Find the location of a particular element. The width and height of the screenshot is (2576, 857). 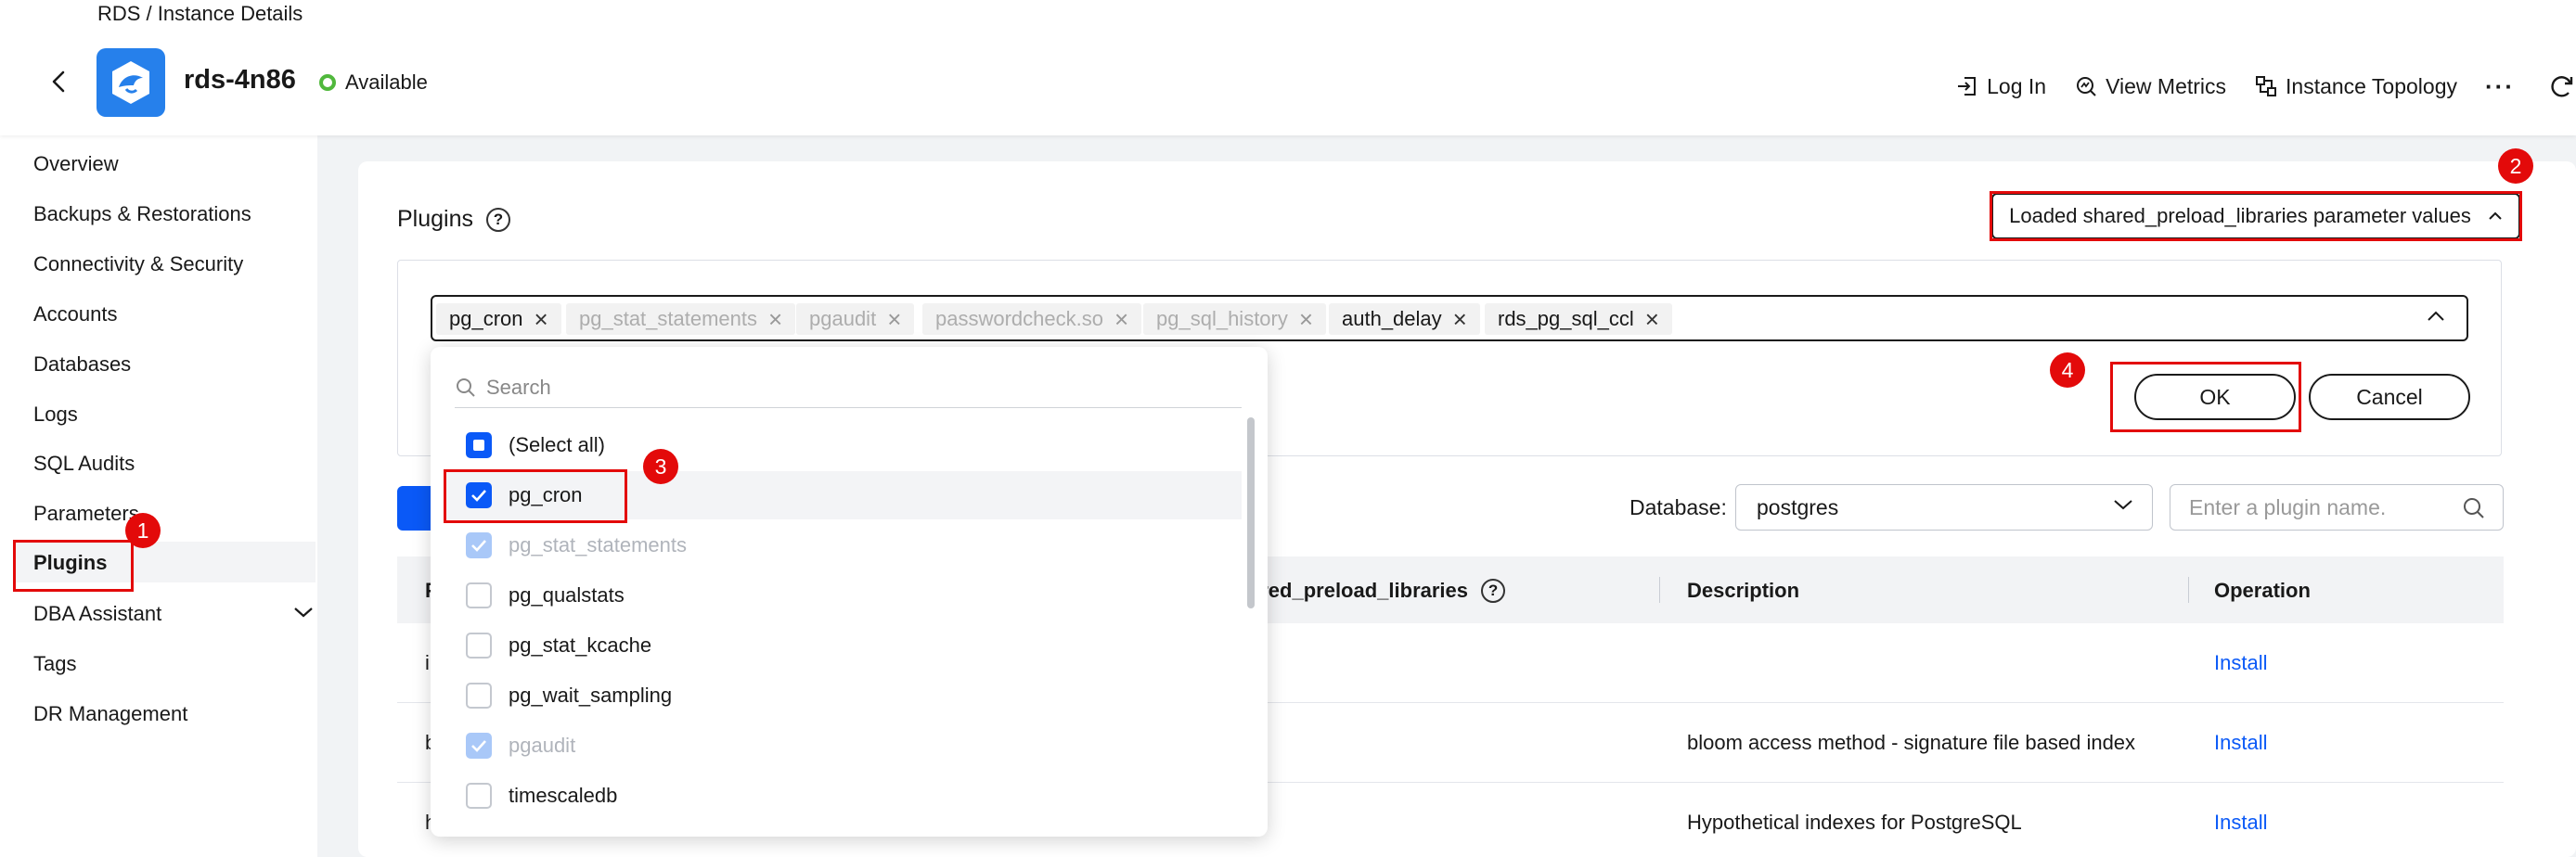

sidebar-item-backups: Backups & Restorations is located at coordinates (142, 214).